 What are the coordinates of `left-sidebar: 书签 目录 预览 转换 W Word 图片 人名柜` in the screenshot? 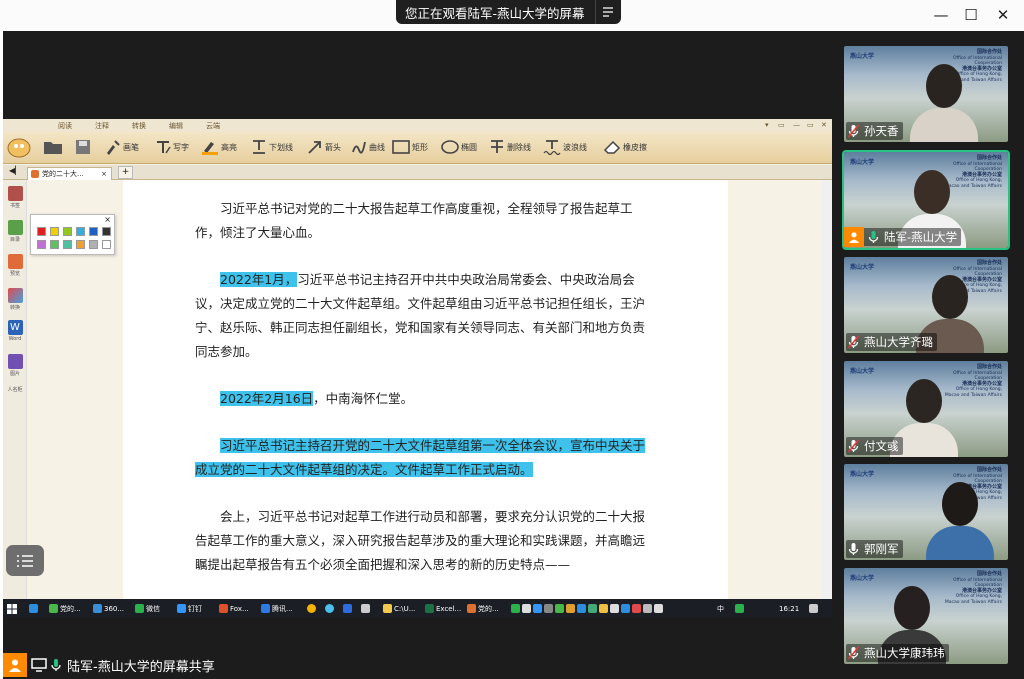 It's located at (15, 389).